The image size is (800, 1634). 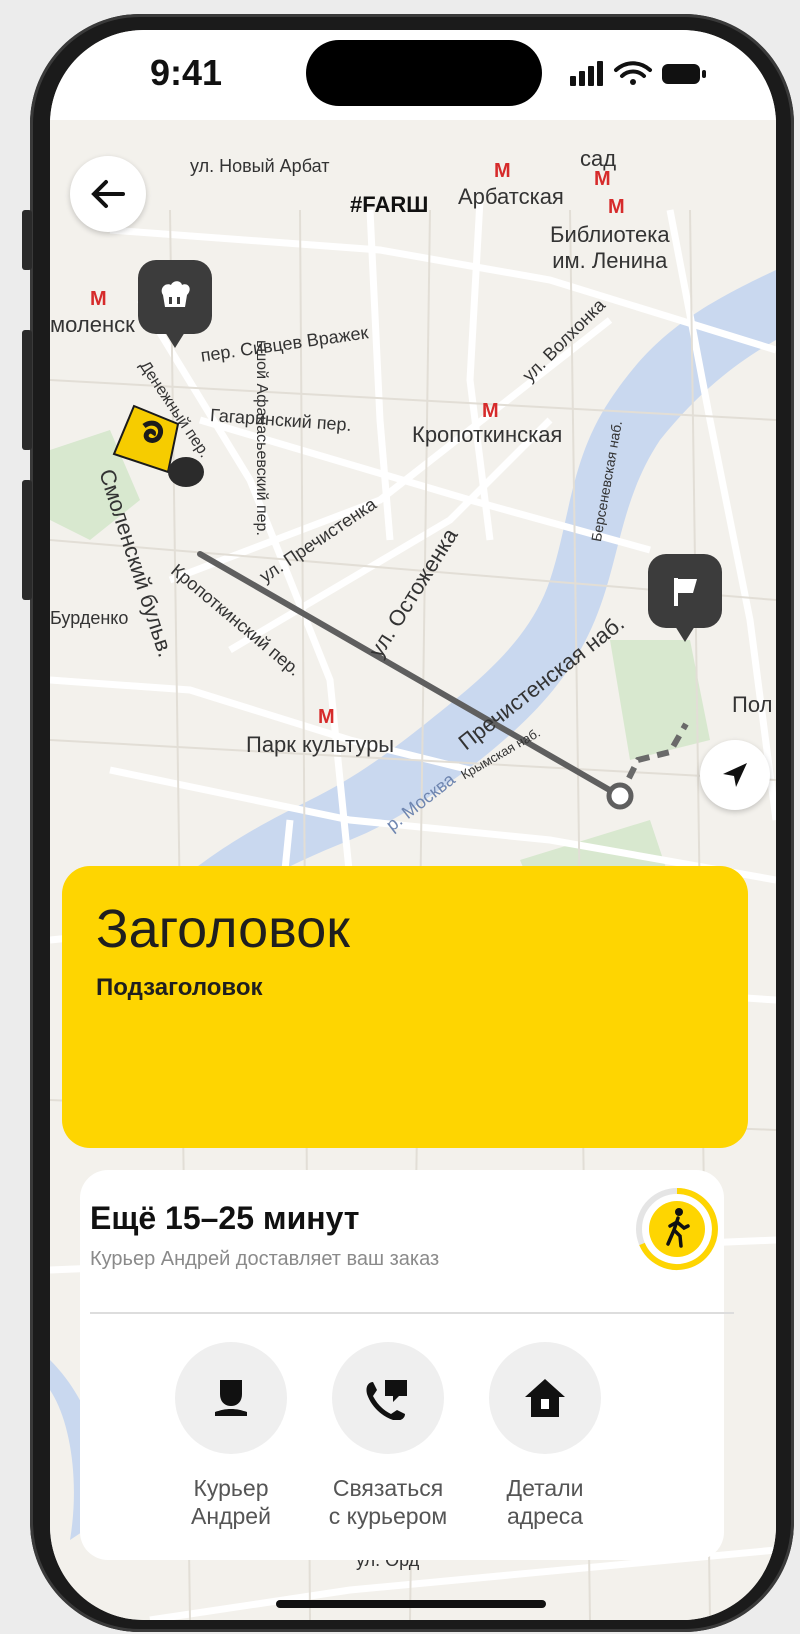 I want to click on address-details-circle, so click(x=545, y=1398).